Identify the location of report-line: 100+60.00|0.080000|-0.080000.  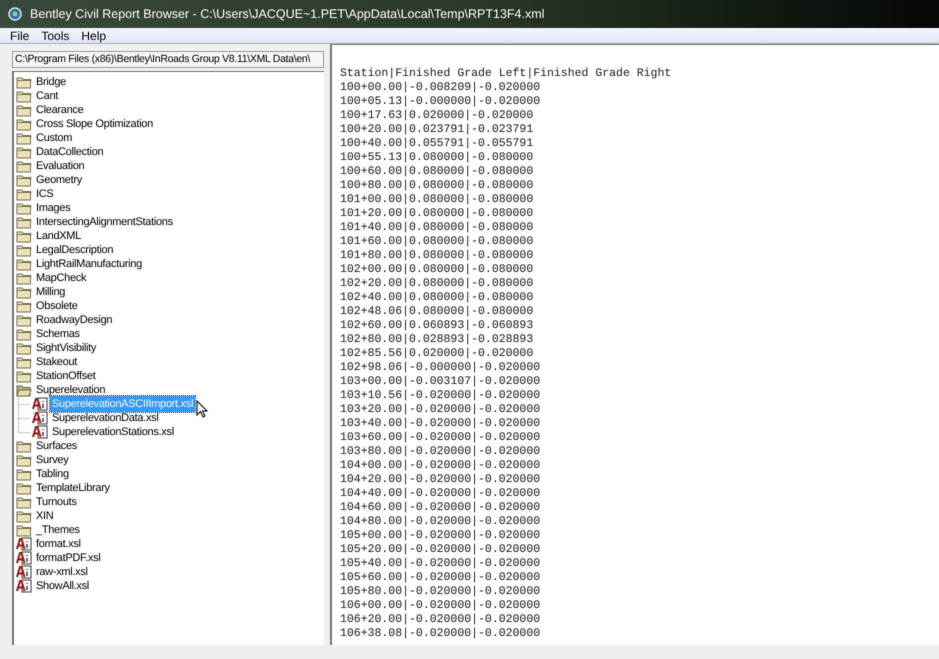
(437, 172).